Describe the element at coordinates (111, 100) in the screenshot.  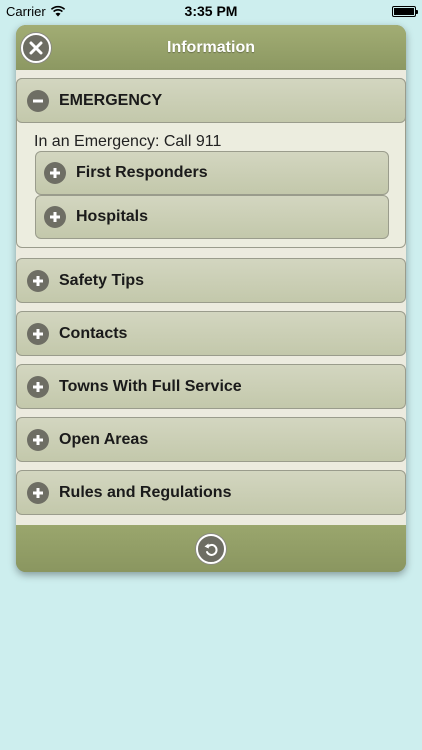
I see `section-label: EMERGENCY` at that location.